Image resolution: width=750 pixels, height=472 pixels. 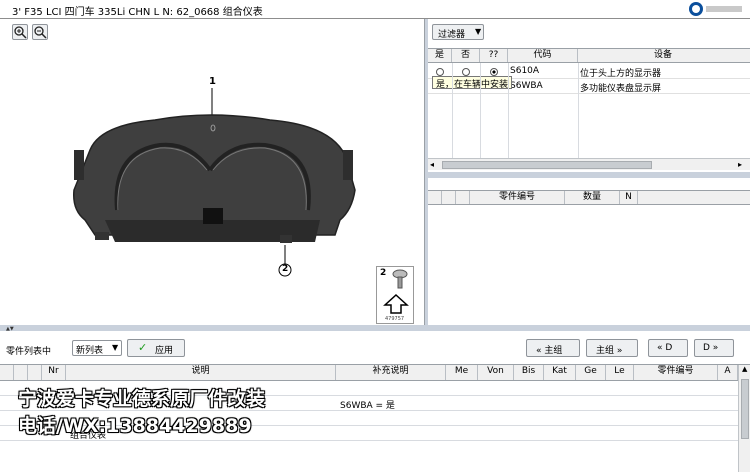 What do you see at coordinates (452, 35) in the screenshot?
I see `filter-button-label: 过滤器` at bounding box center [452, 35].